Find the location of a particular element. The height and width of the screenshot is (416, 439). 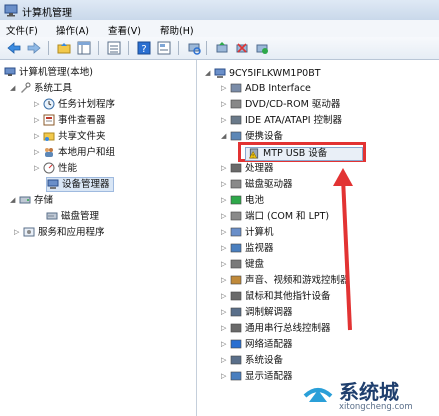

watermark-logo-icon is located at coordinates (318, 395).